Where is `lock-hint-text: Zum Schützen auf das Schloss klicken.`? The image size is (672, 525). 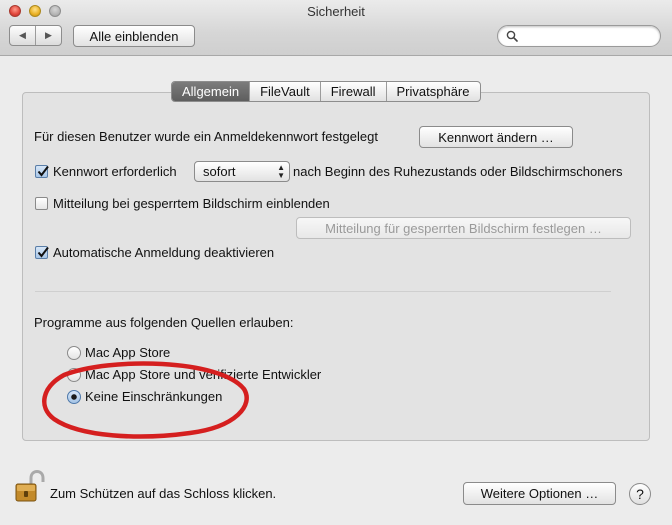 lock-hint-text: Zum Schützen auf das Schloss klicken. is located at coordinates (163, 493).